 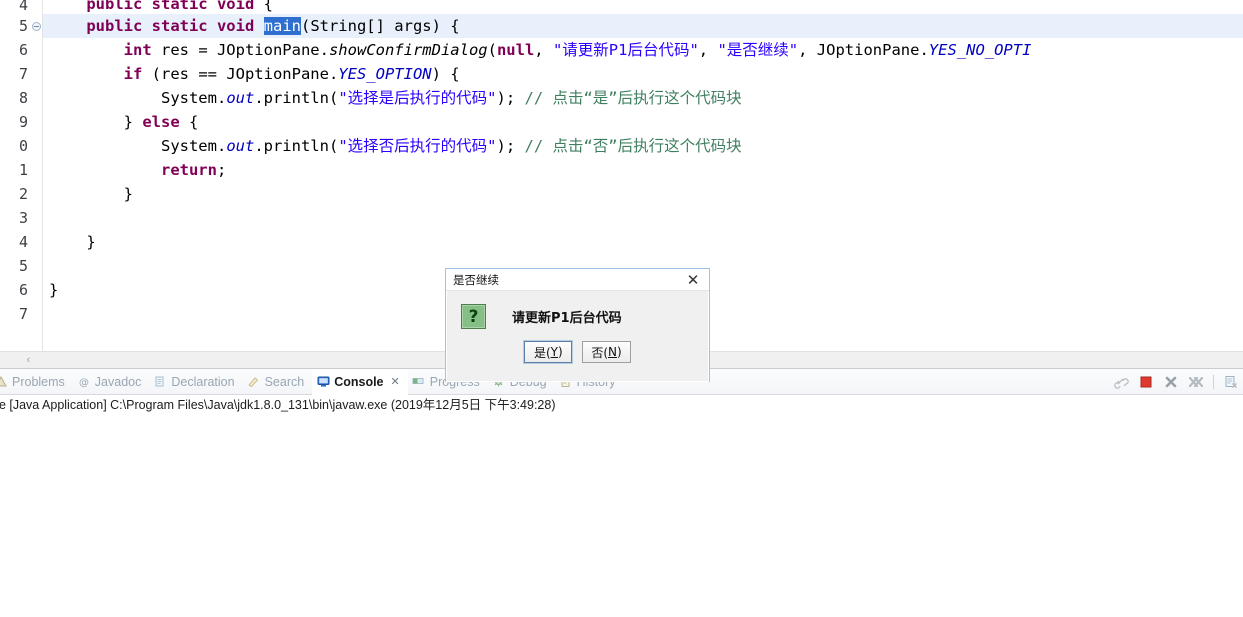 What do you see at coordinates (577, 280) in the screenshot?
I see `dialog-titlebar: 是否继续 ✕` at bounding box center [577, 280].